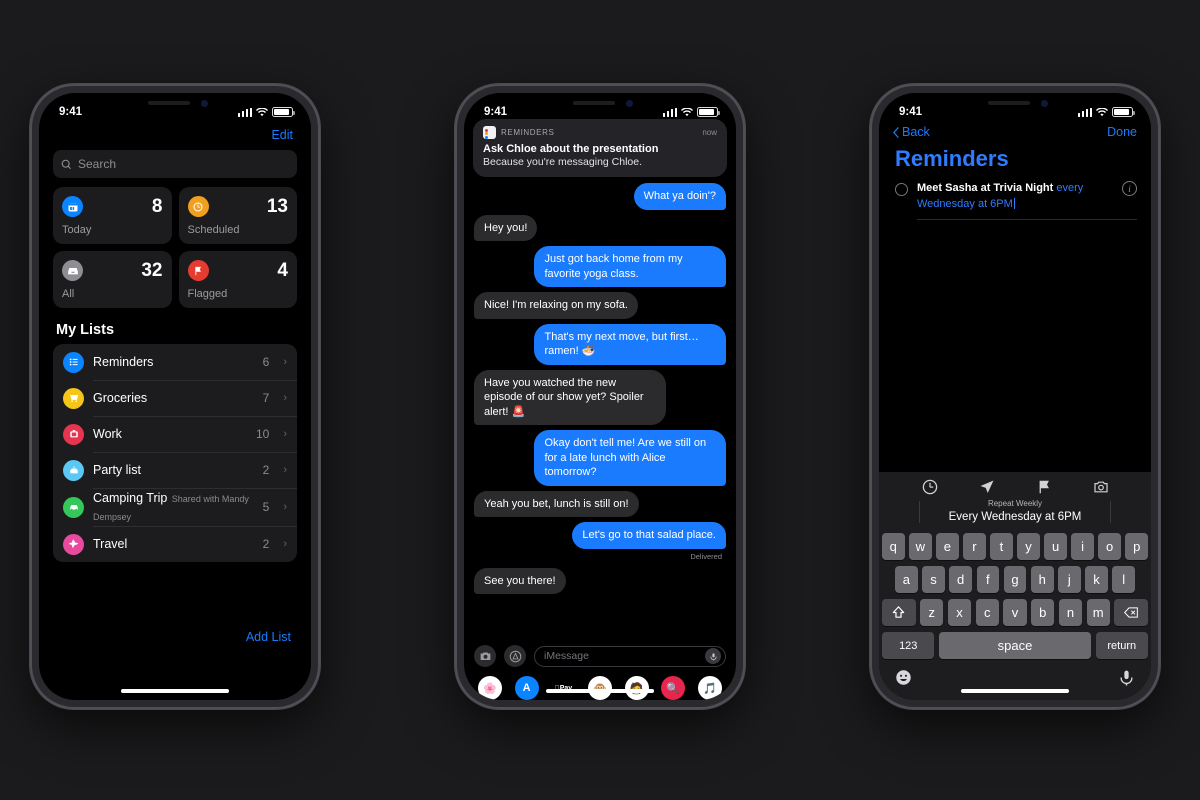 This screenshot has height=800, width=1200. I want to click on imessage-input: iMessage, so click(630, 656).